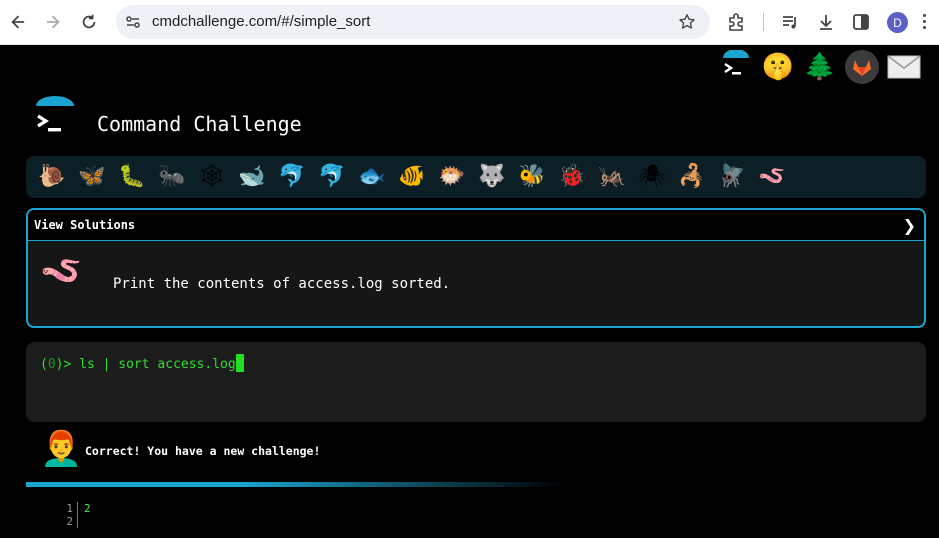 The height and width of the screenshot is (538, 939). Describe the element at coordinates (687, 22) in the screenshot. I see `bookmark-star-icon` at that location.